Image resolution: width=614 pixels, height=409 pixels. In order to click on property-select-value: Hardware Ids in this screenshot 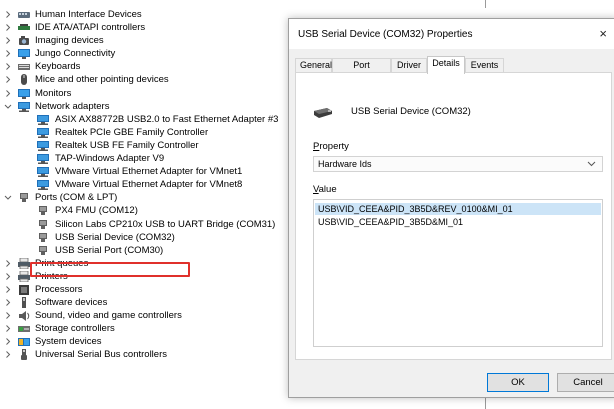, I will do `click(345, 164)`.